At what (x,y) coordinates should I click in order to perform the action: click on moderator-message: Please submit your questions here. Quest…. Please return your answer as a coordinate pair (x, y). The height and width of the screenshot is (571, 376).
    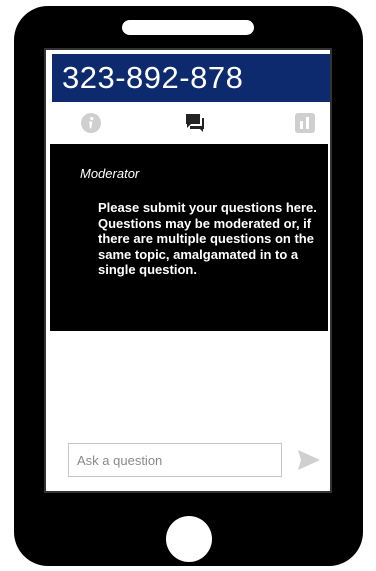
    Looking at the image, I should click on (207, 238).